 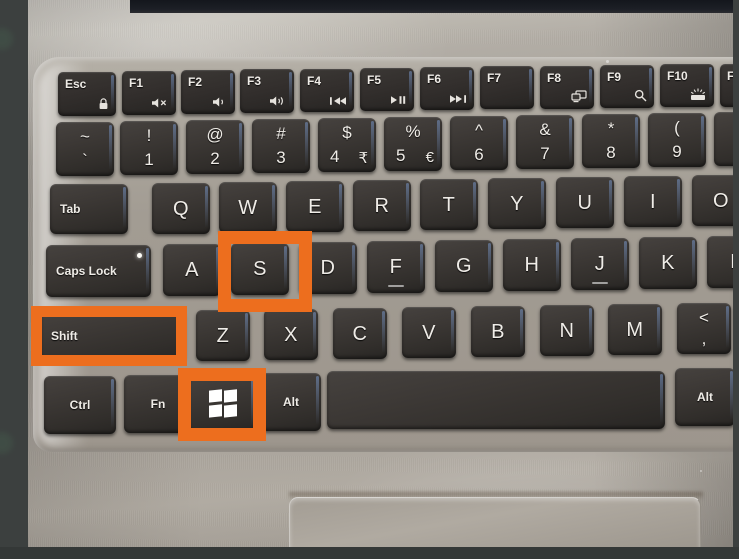 I want to click on key-q: Q, so click(x=181, y=208).